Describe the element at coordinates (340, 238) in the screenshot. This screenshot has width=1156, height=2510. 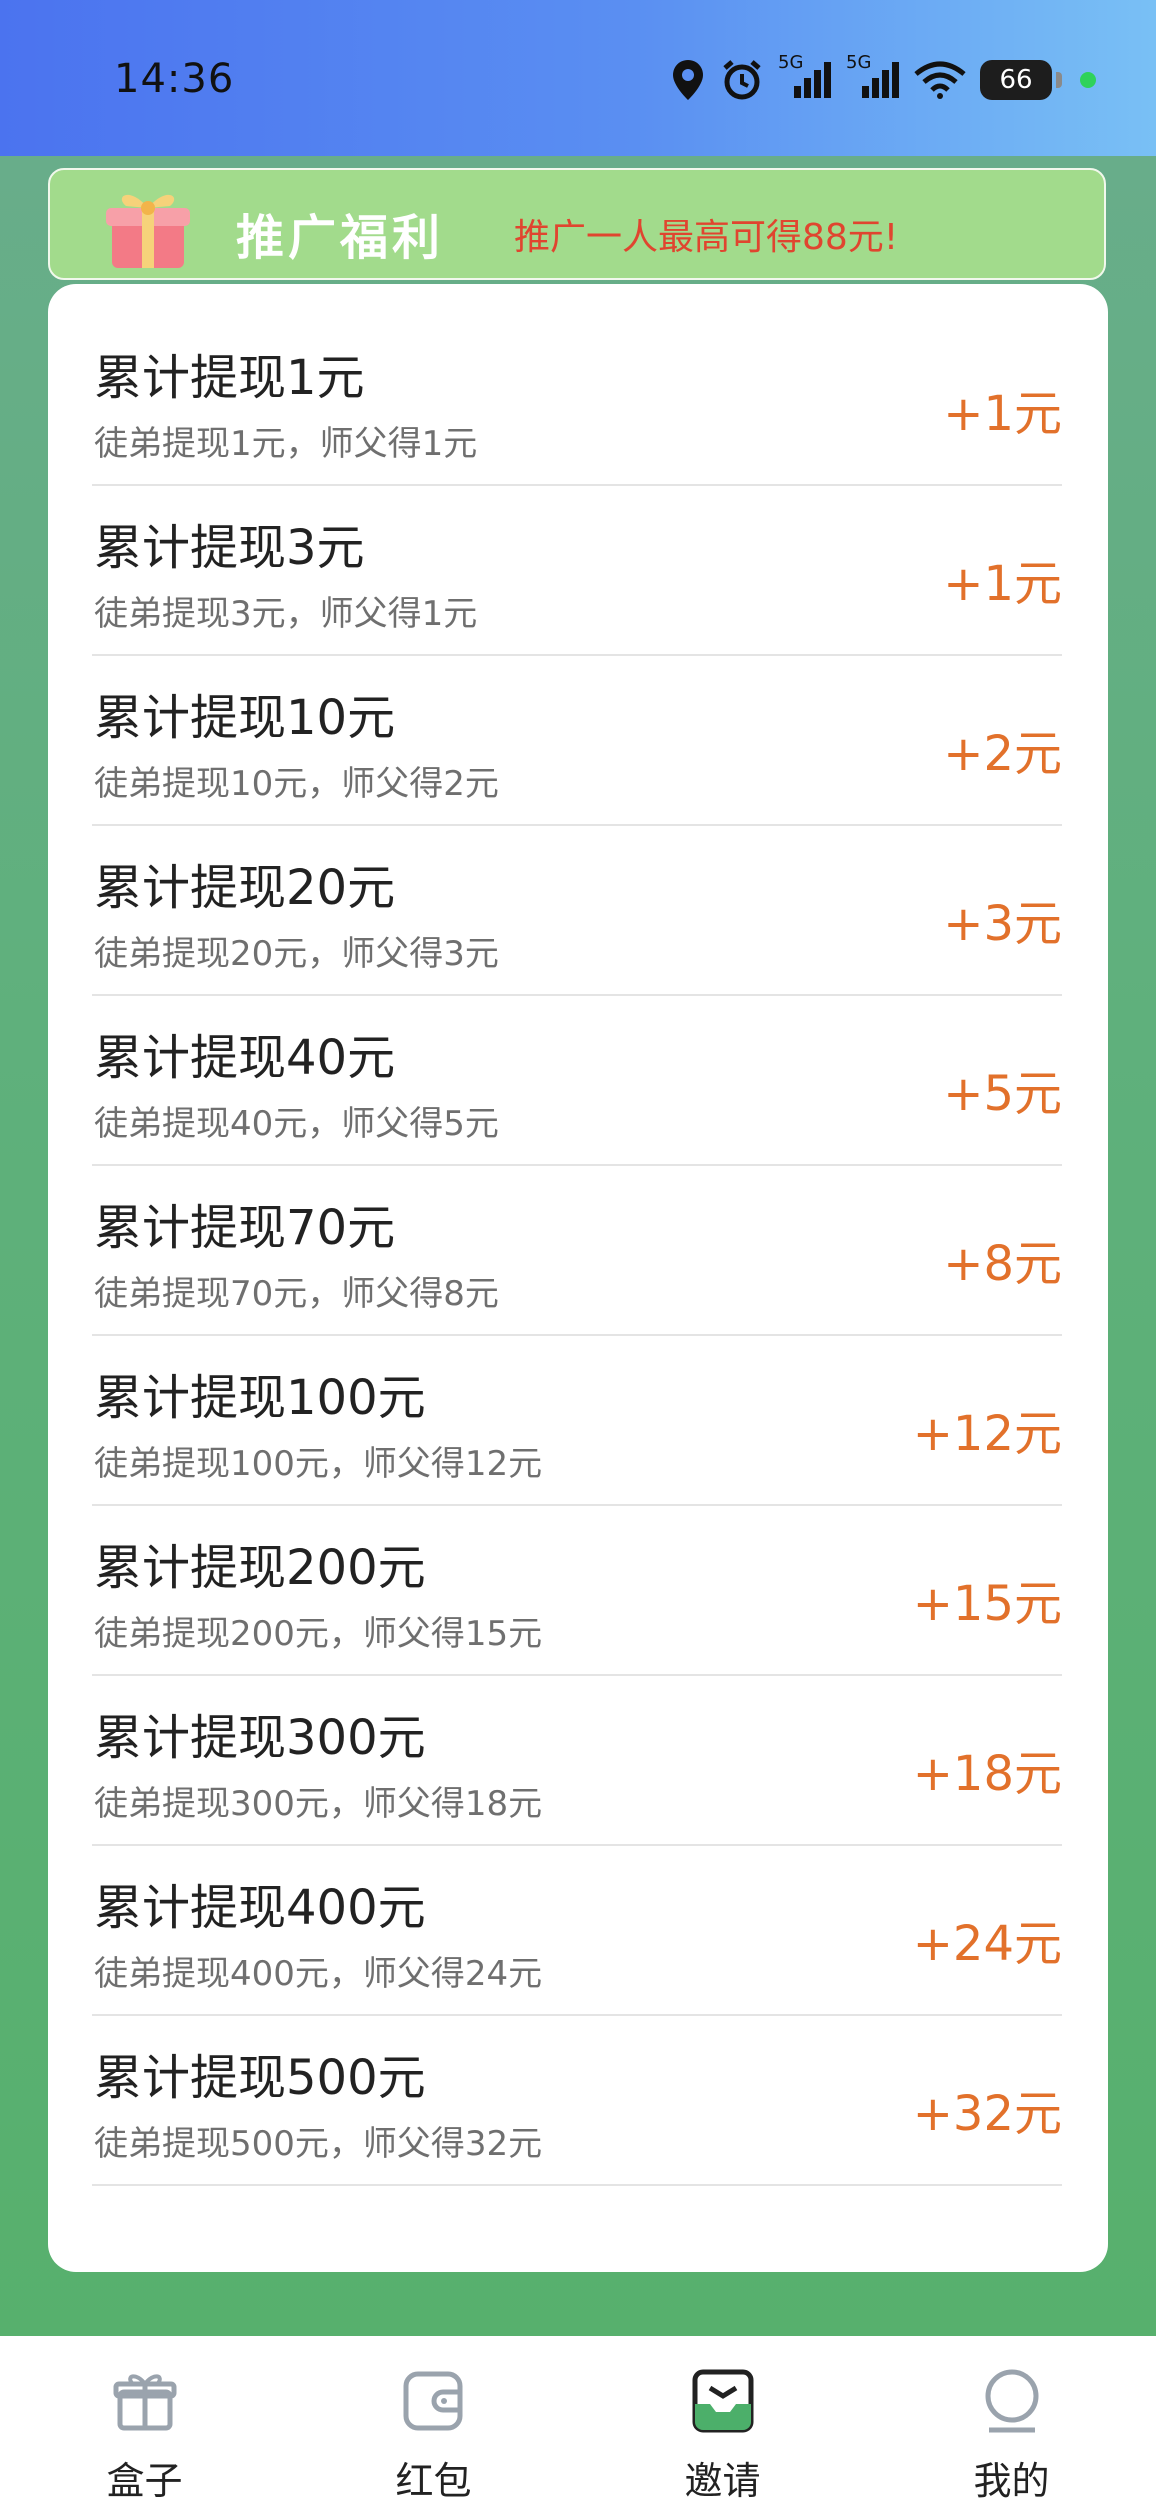
I see `banner-title: 推广福利` at that location.